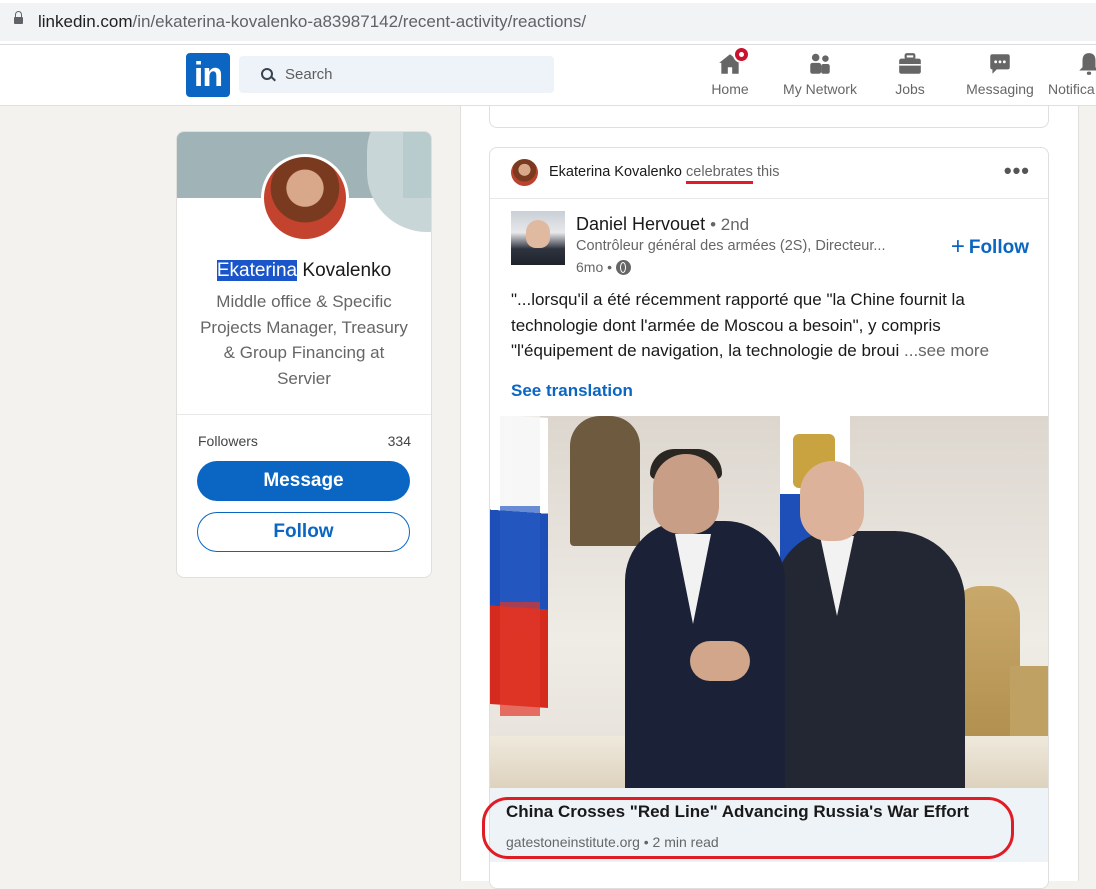  What do you see at coordinates (1000, 64) in the screenshot?
I see `messaging-icon` at bounding box center [1000, 64].